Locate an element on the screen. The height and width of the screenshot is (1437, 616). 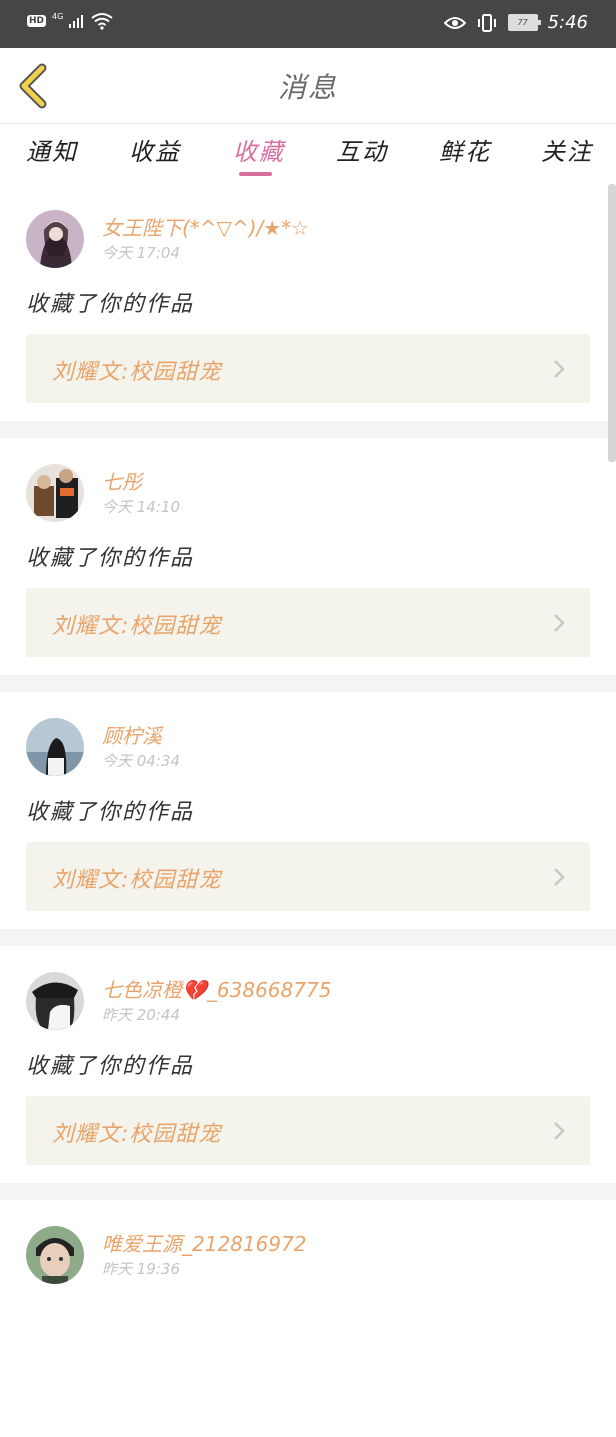
signal-icon is located at coordinates (76, 21).